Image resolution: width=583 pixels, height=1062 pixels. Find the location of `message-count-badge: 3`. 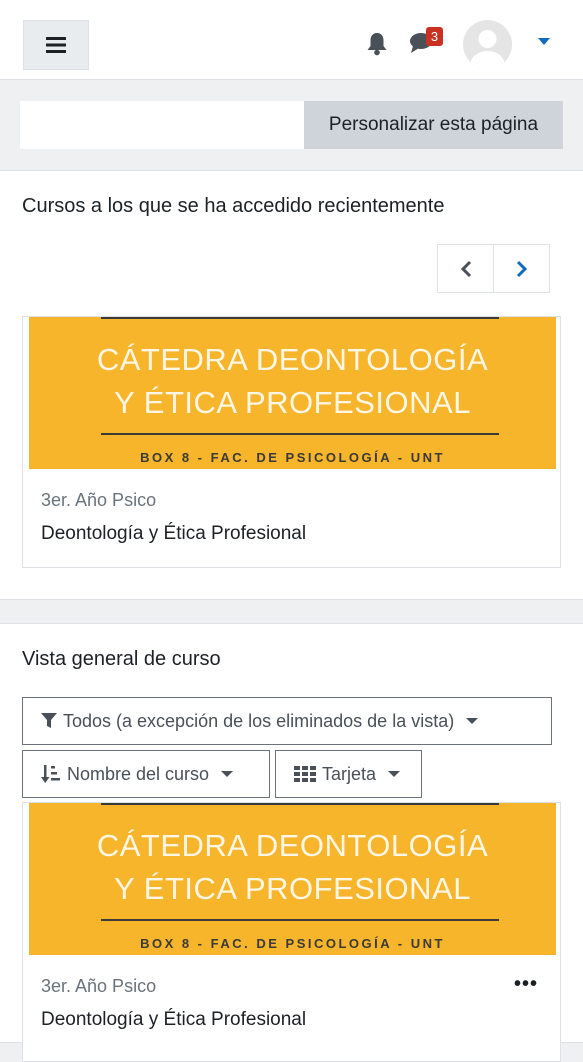

message-count-badge: 3 is located at coordinates (434, 36).